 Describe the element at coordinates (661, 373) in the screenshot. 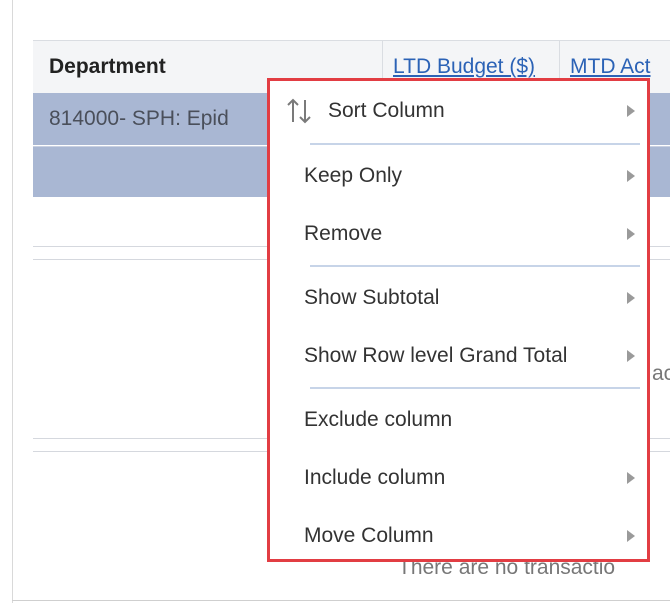

I see `background-text: ac` at that location.